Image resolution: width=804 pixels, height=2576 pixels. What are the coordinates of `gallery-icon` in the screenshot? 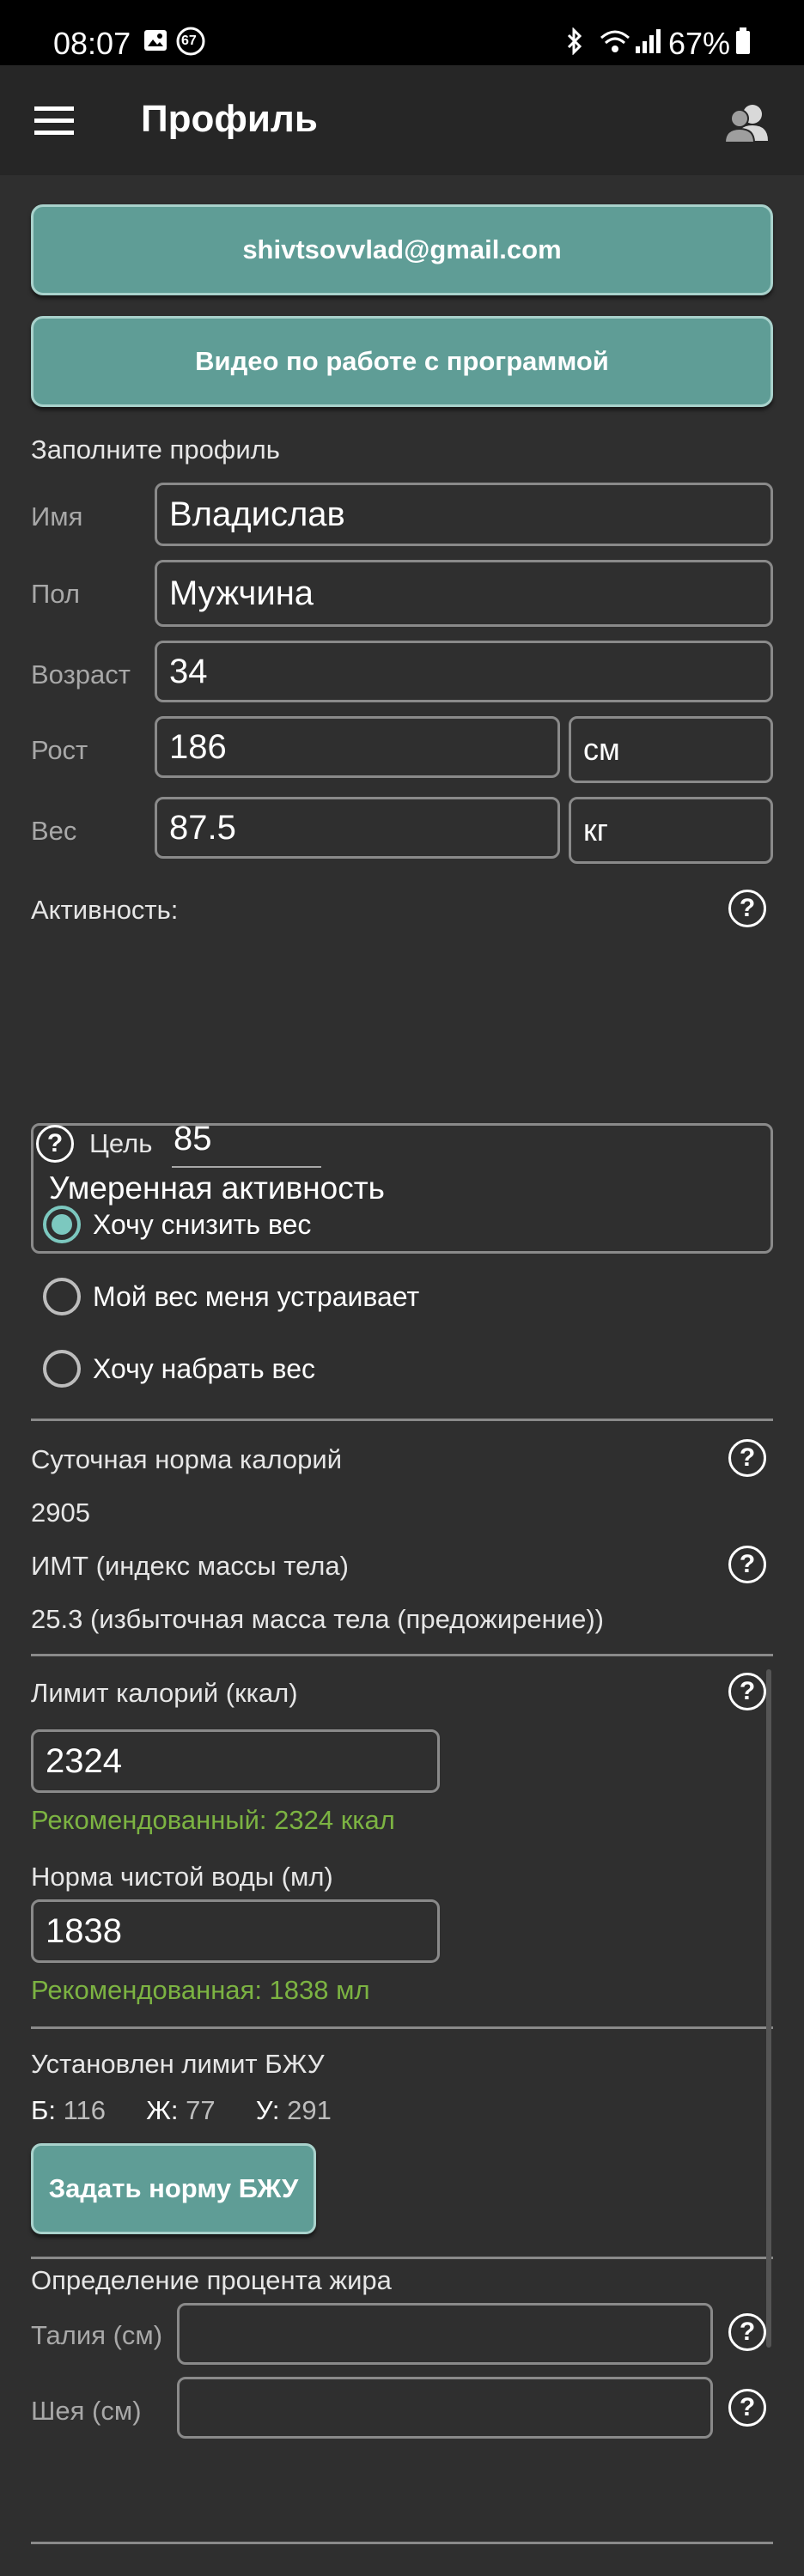 It's located at (155, 42).